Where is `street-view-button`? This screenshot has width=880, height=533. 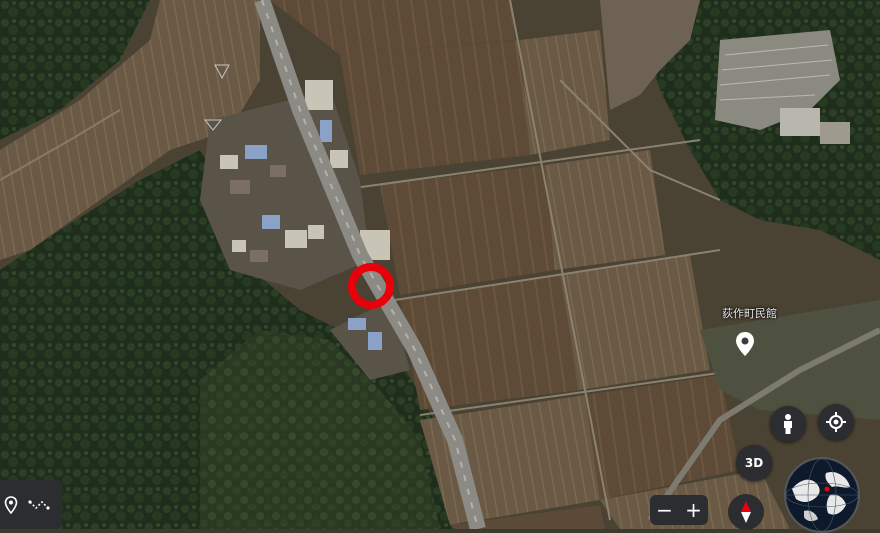 street-view-button is located at coordinates (788, 424).